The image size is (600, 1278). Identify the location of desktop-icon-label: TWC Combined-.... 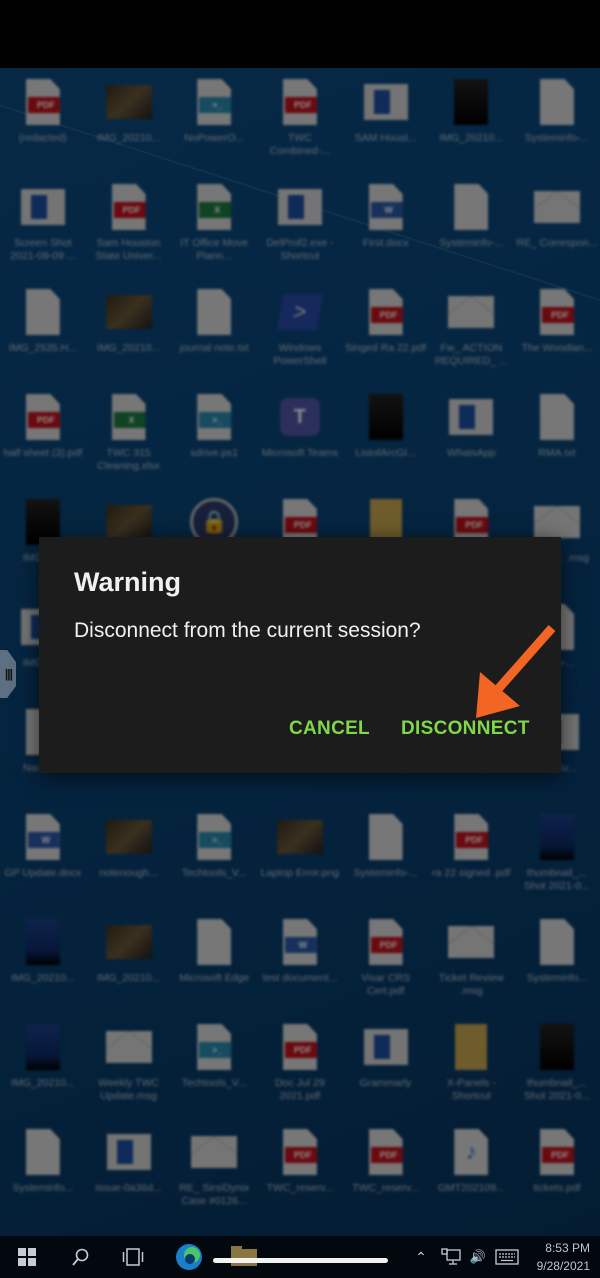
(299, 144).